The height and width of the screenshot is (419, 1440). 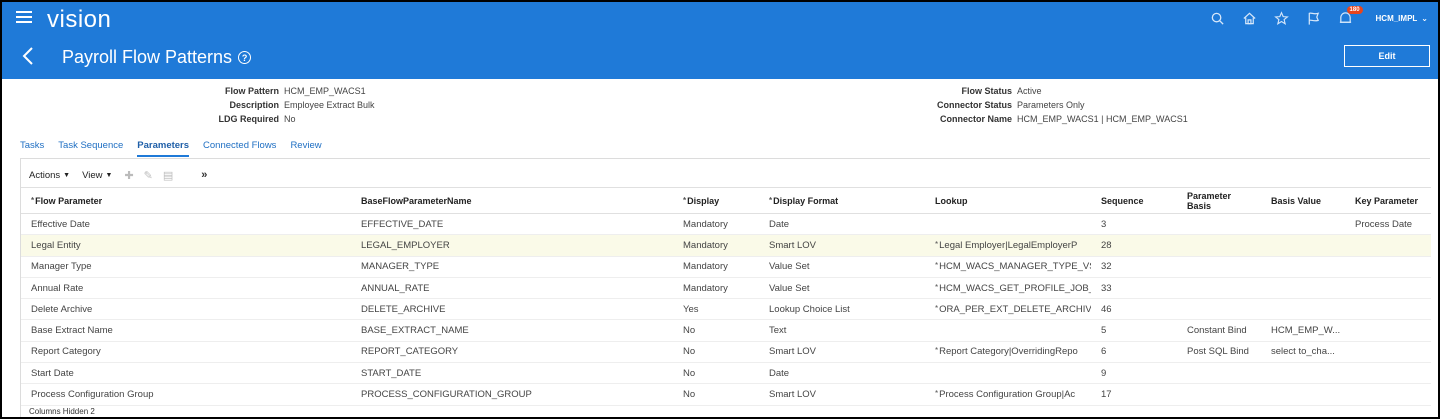 What do you see at coordinates (1219, 200) in the screenshot?
I see `column-header-parameter-basis: Parameter Basis` at bounding box center [1219, 200].